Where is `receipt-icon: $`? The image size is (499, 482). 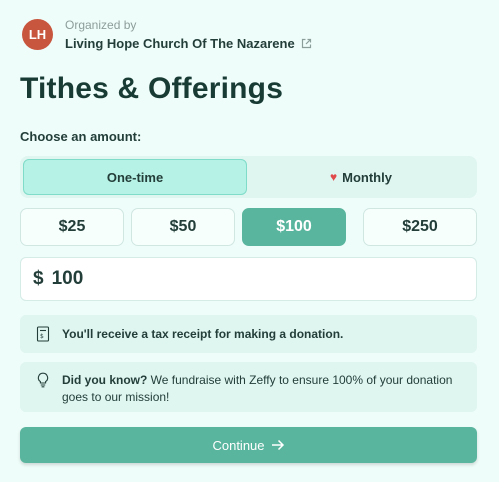
receipt-icon: $ is located at coordinates (43, 334).